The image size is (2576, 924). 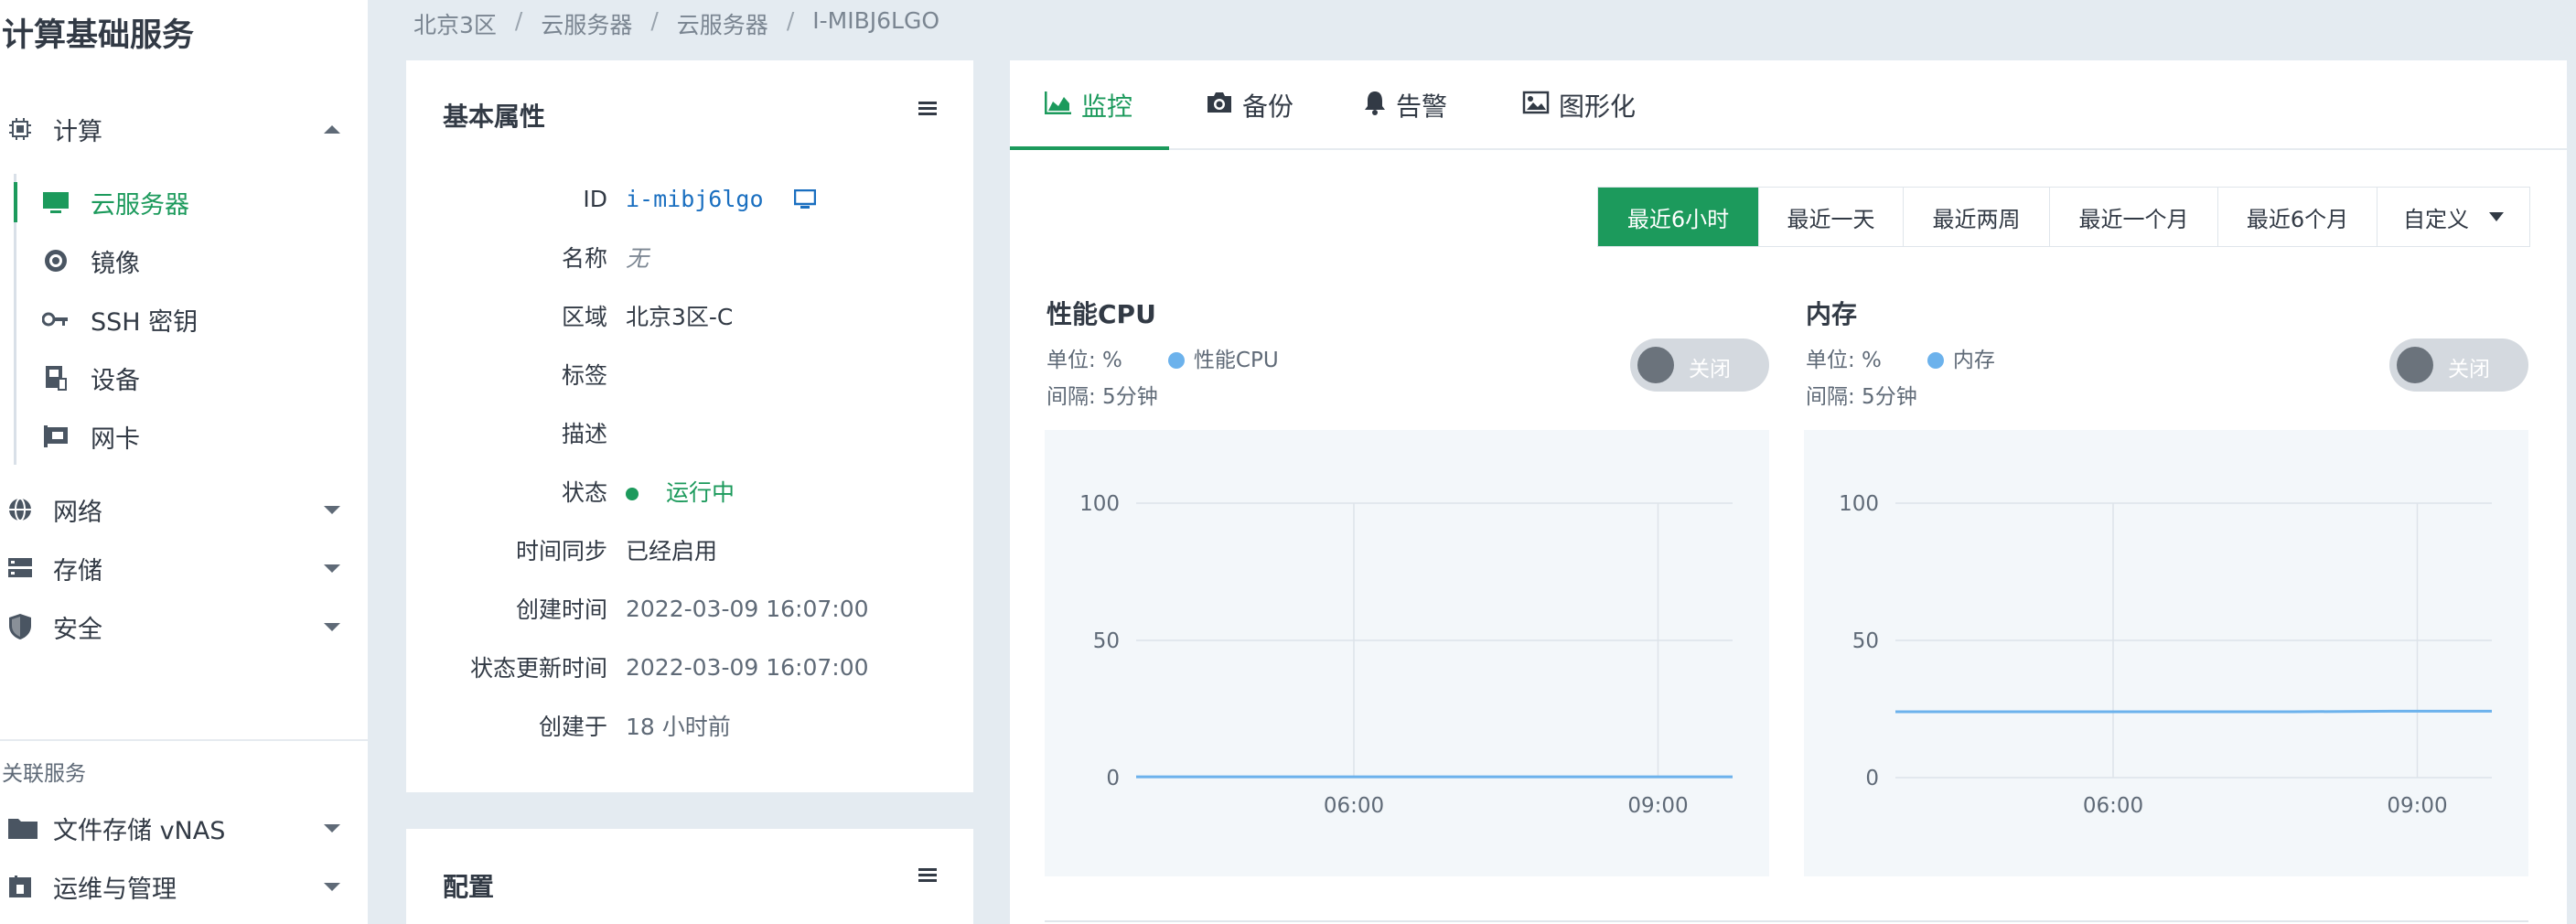 What do you see at coordinates (2193, 712) in the screenshot?
I see `series-line` at bounding box center [2193, 712].